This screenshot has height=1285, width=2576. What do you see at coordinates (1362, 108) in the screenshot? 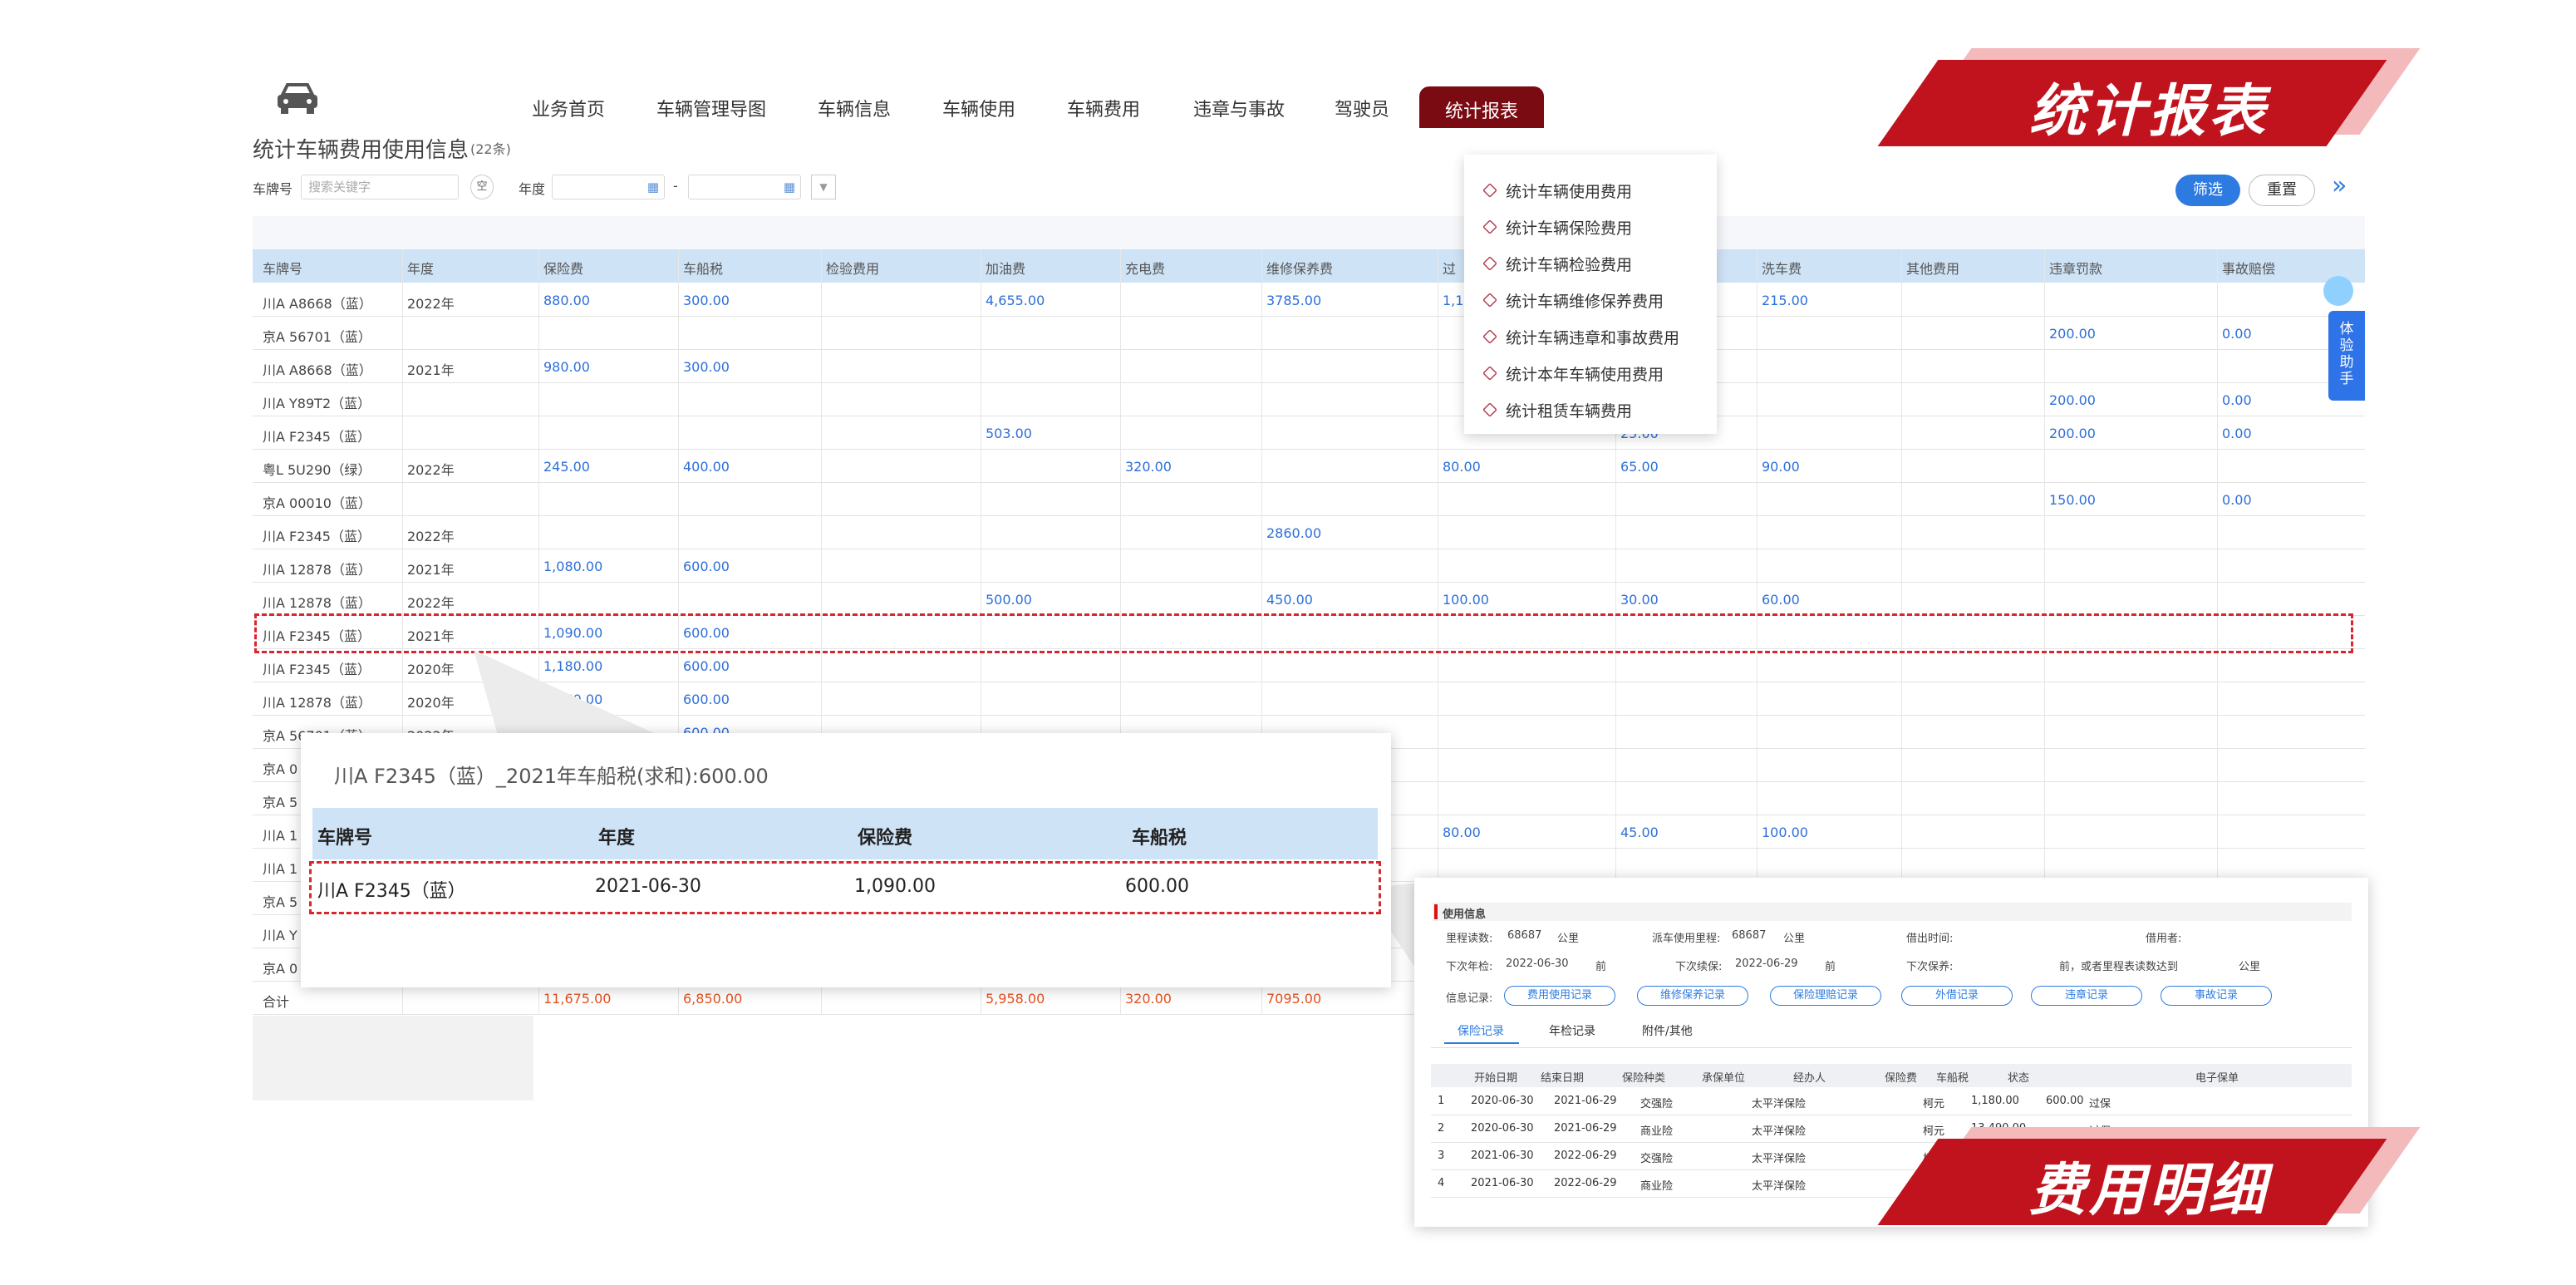
I see `nav-item-6: 驾驶员` at bounding box center [1362, 108].